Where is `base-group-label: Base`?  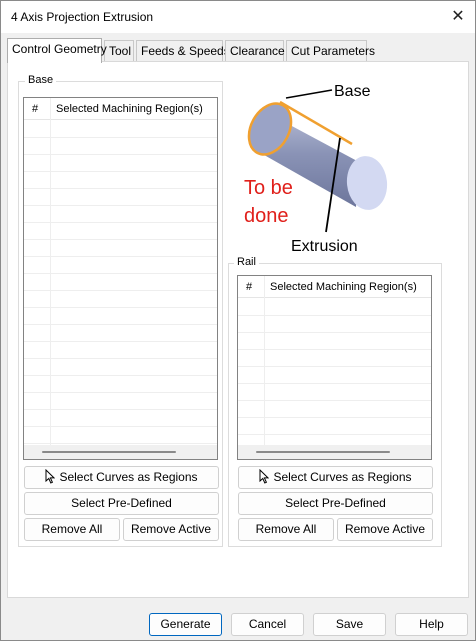
base-group-label: Base is located at coordinates (41, 80).